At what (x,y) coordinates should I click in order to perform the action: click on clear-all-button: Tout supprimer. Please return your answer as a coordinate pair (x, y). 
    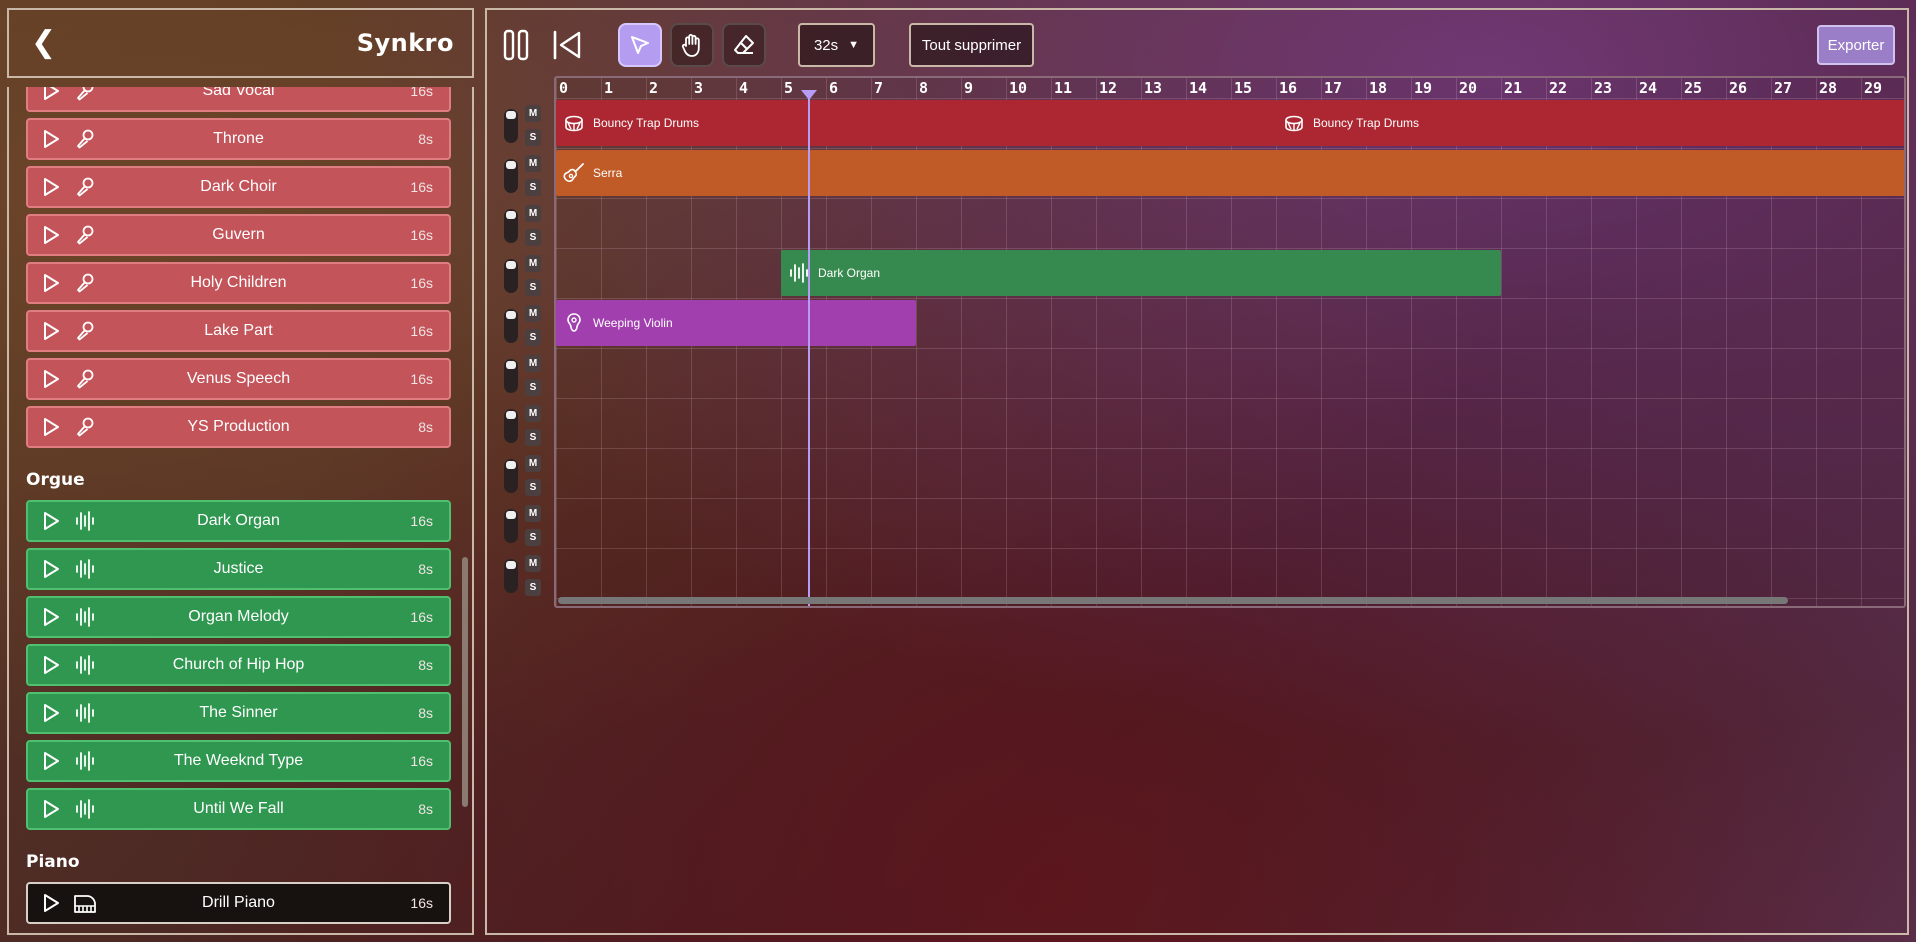
    Looking at the image, I should click on (971, 45).